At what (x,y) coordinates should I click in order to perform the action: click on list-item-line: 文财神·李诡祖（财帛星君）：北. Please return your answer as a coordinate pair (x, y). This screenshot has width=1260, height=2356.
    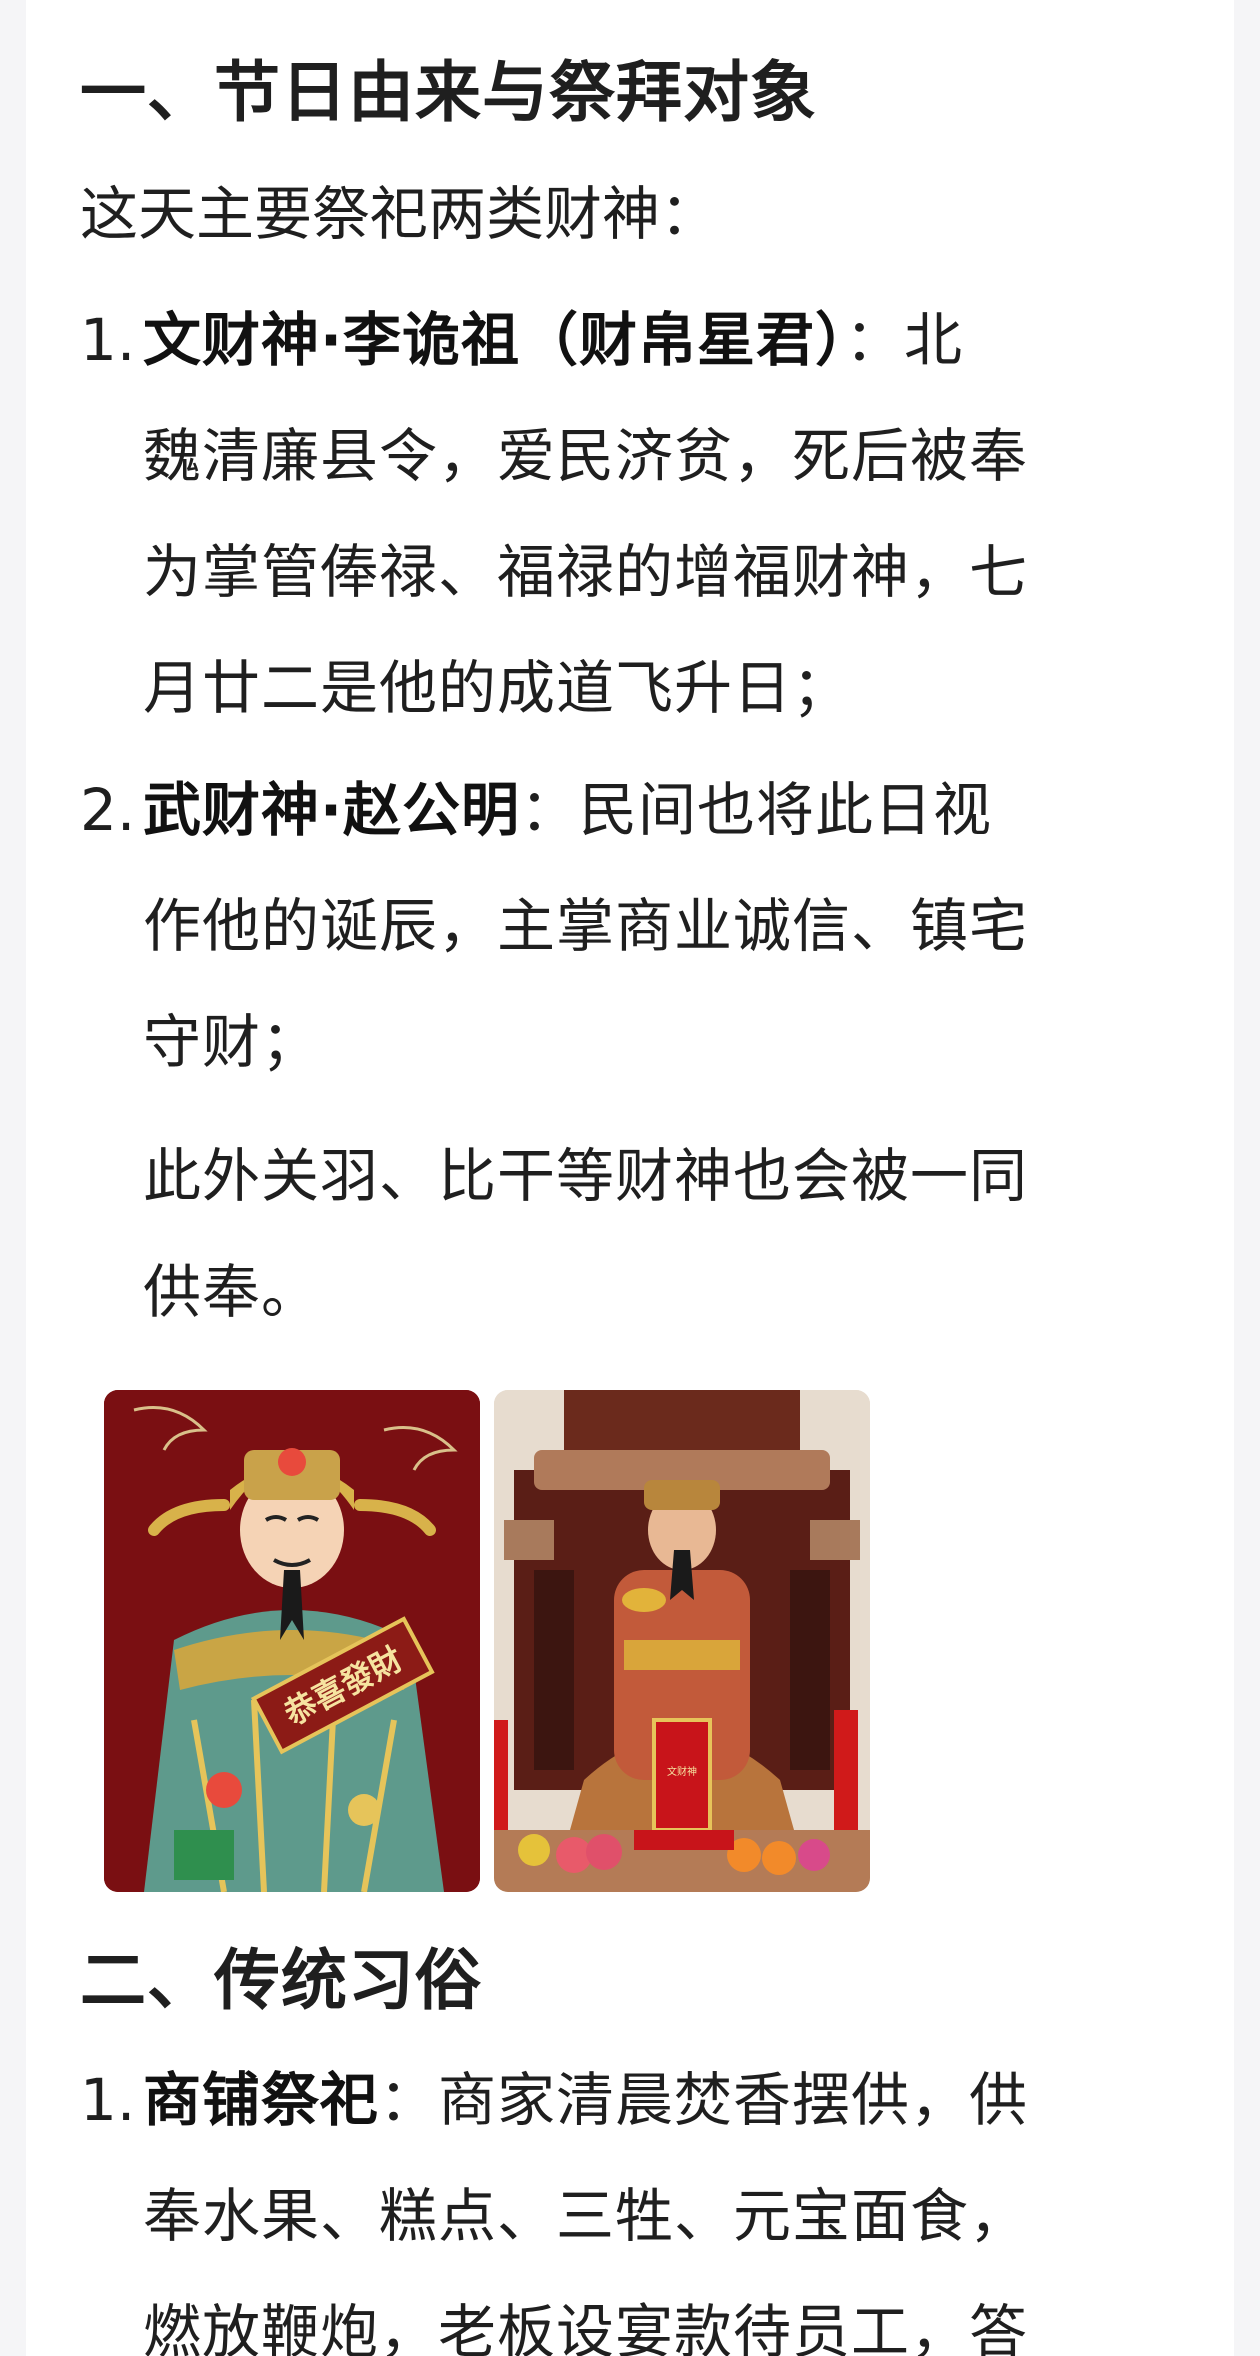
    Looking at the image, I should click on (553, 340).